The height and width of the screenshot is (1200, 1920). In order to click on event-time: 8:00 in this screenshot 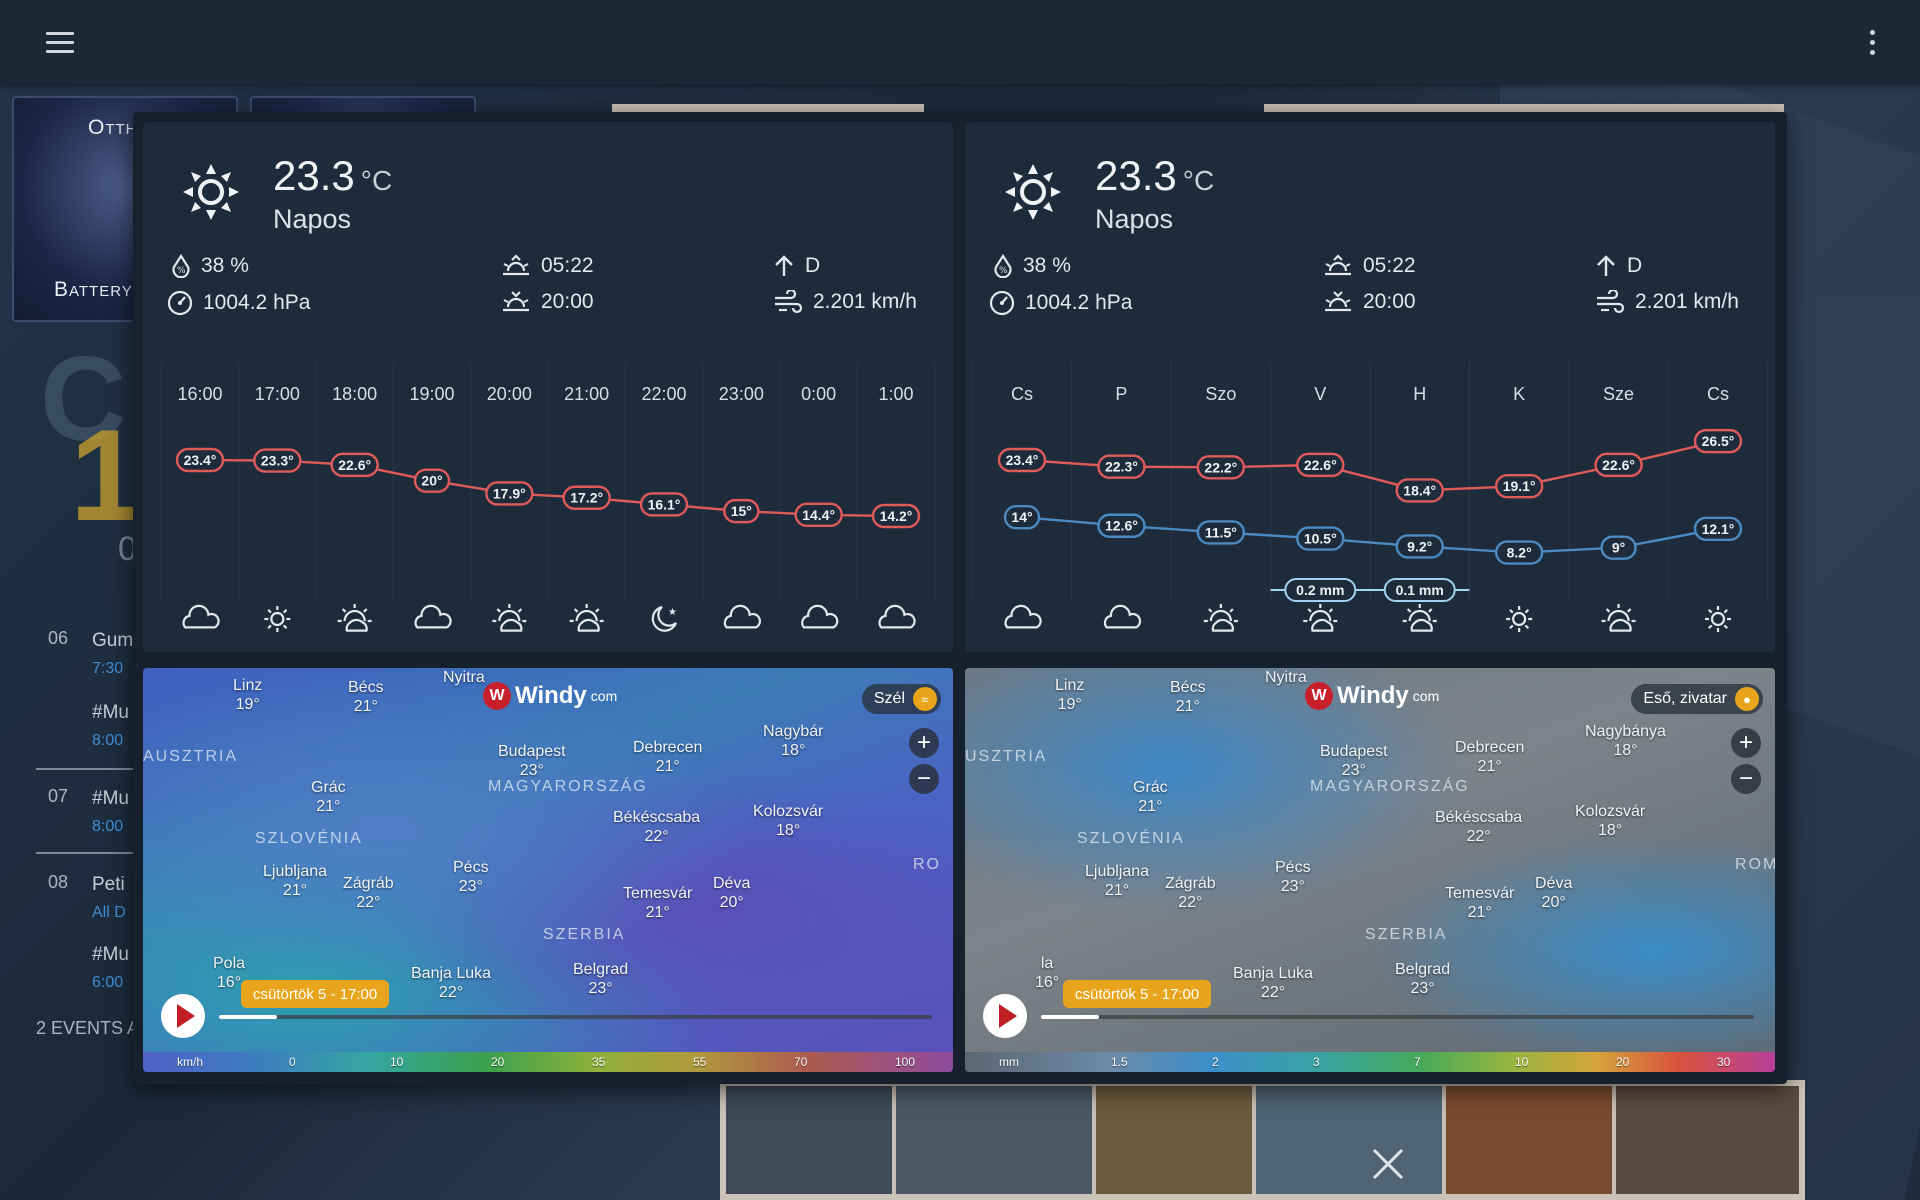, I will do `click(108, 826)`.